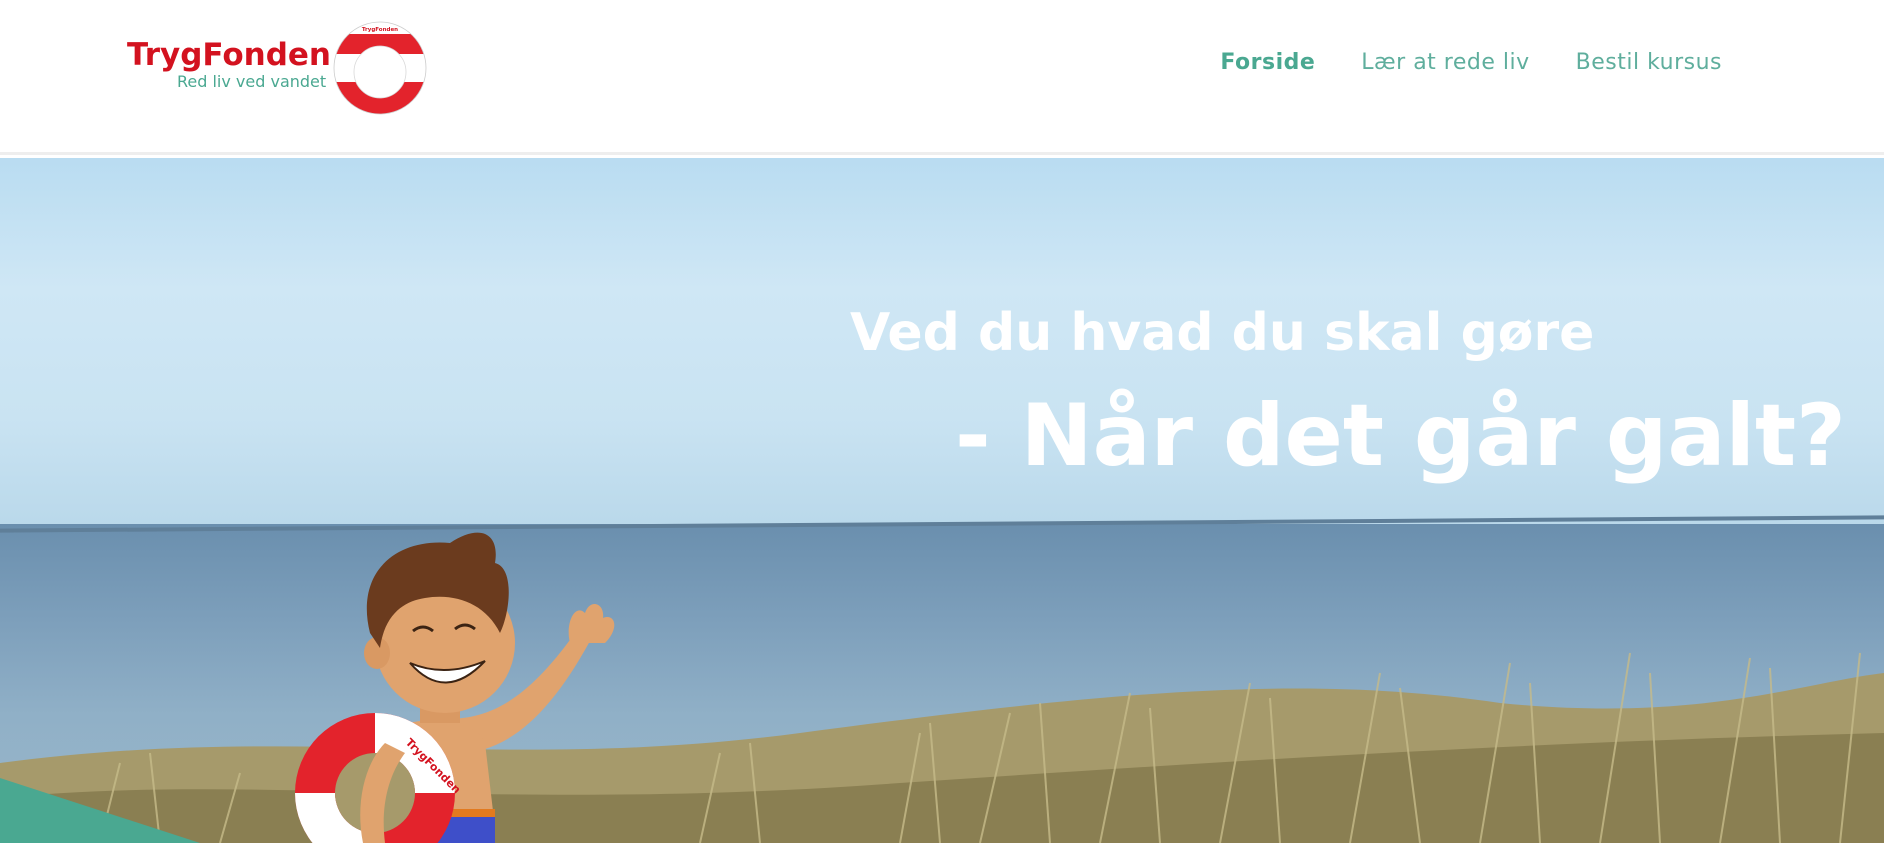 The image size is (1884, 843). I want to click on nav-item-forside: Forside, so click(1267, 62).